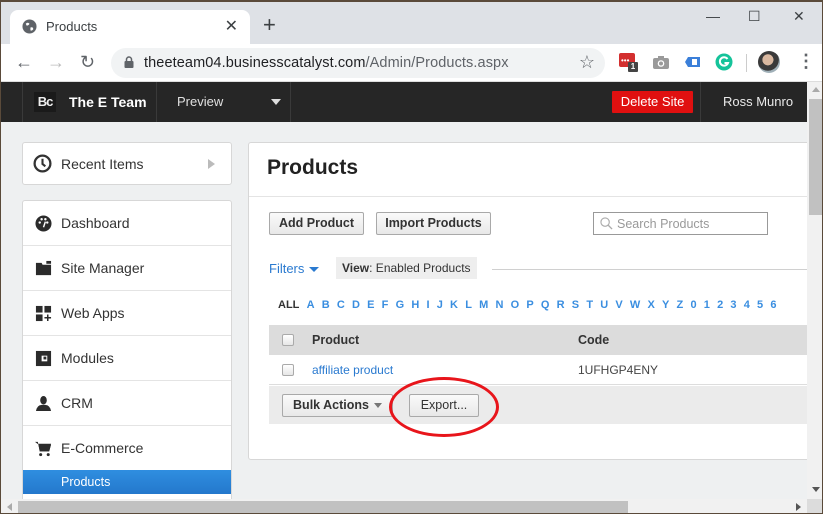 This screenshot has height=514, width=823. Describe the element at coordinates (799, 16) in the screenshot. I see `close-window-icon: ✕` at that location.